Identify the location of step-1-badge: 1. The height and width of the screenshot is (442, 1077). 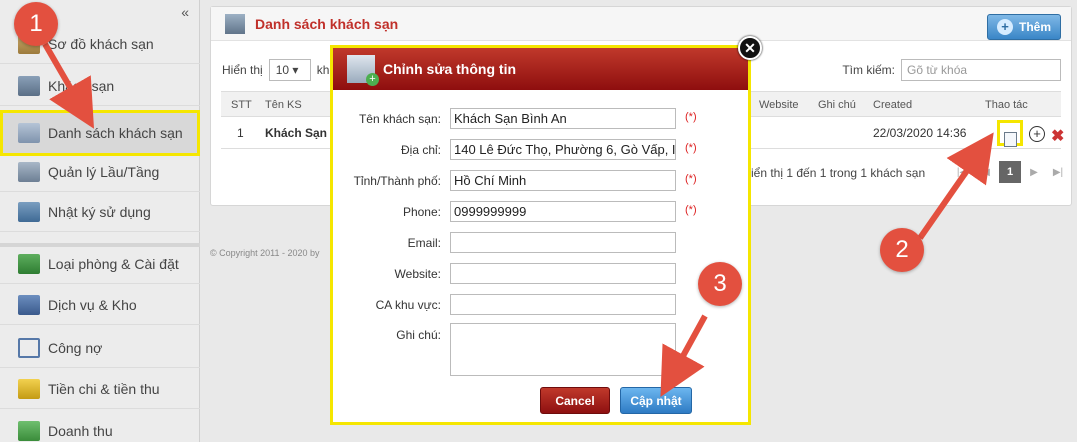
(36, 24).